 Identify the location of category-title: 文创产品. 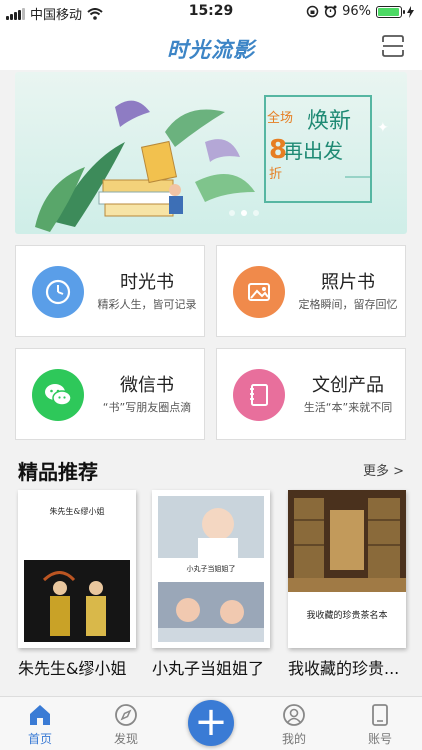
(348, 385).